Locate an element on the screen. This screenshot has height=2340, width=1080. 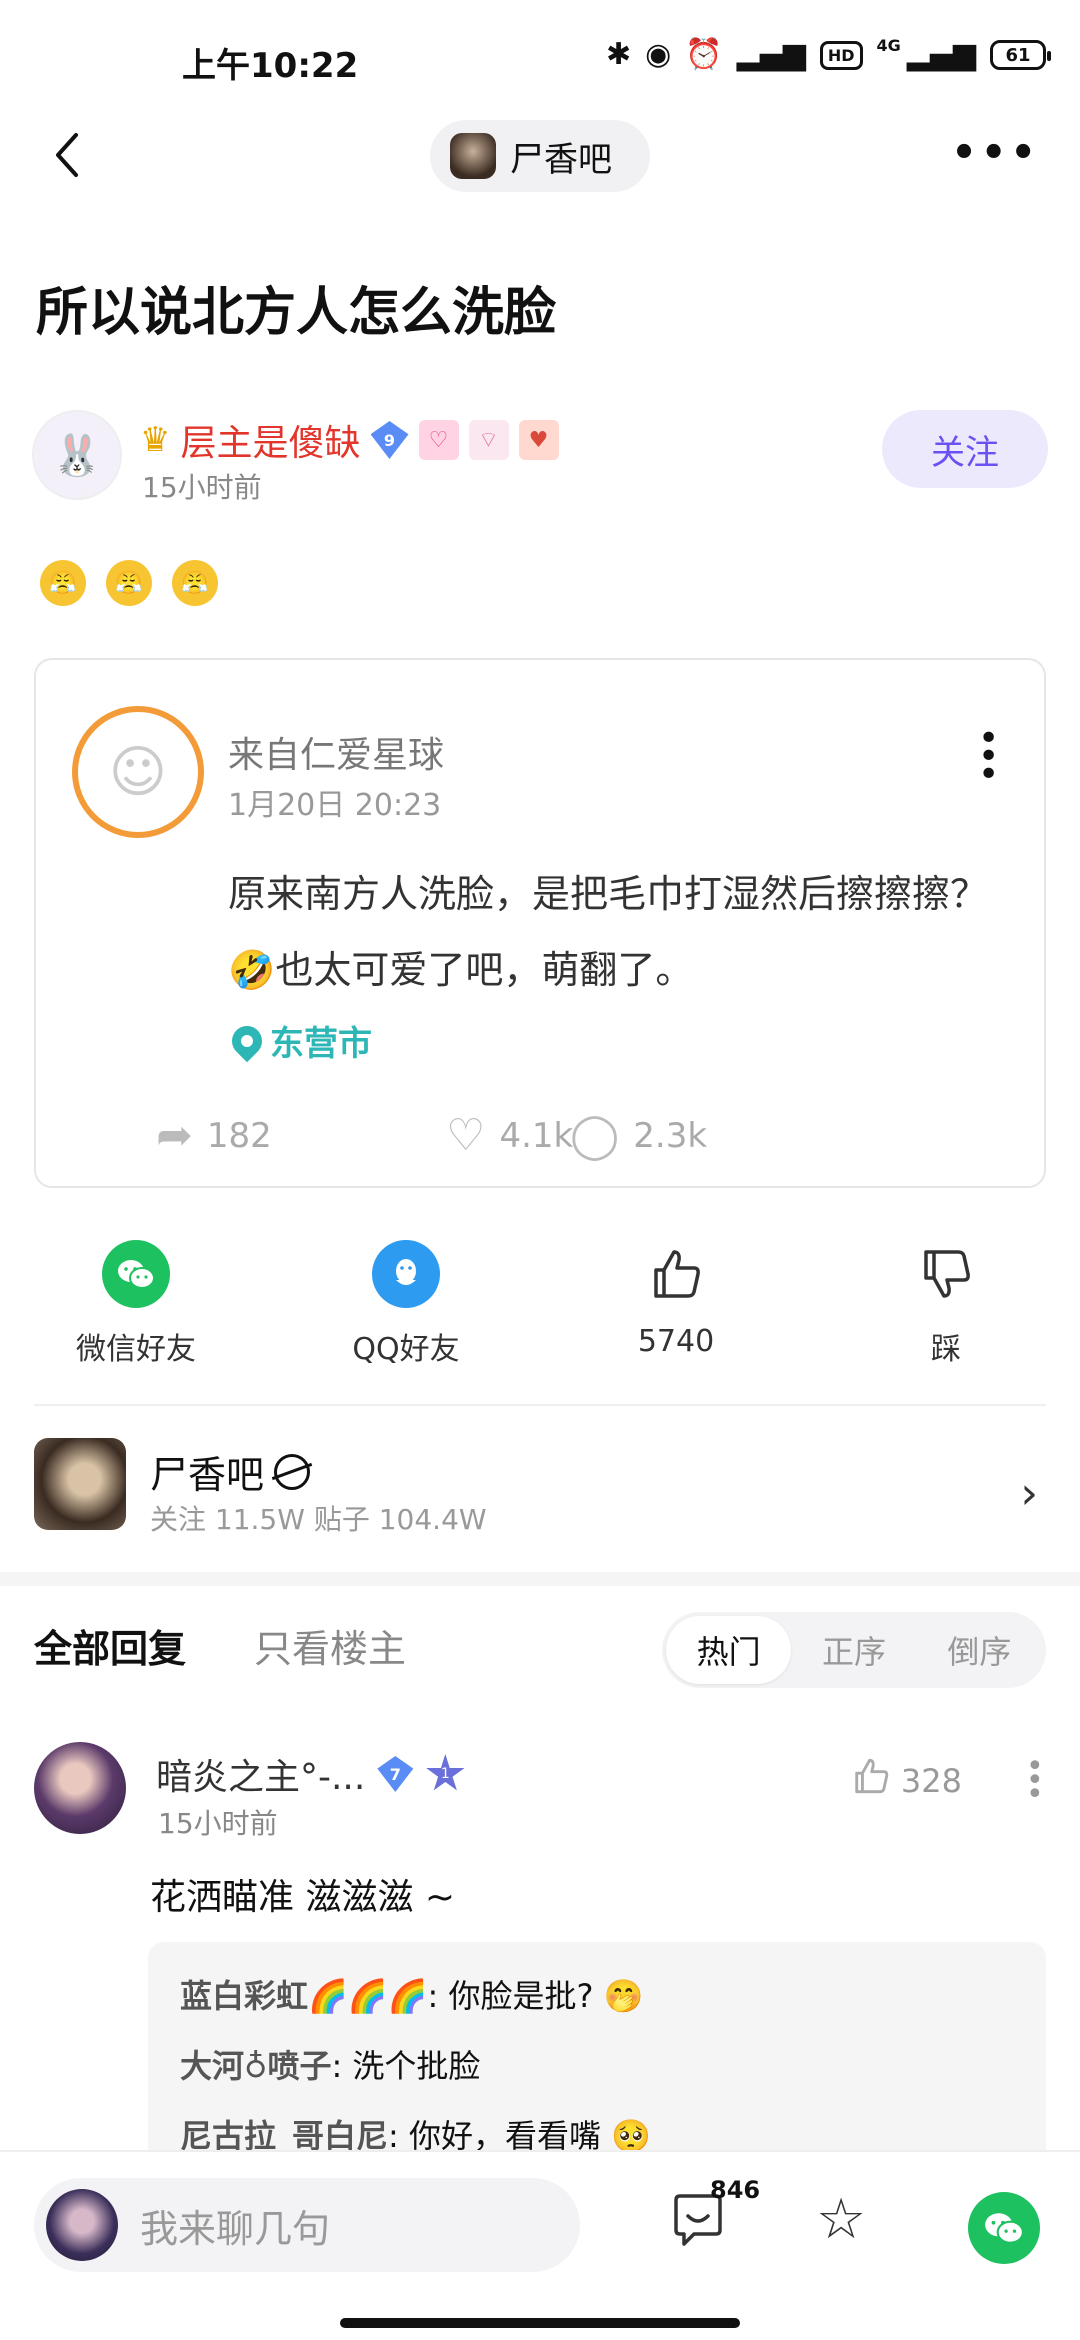
share-qq-button: QQ好友 is located at coordinates (406, 1304).